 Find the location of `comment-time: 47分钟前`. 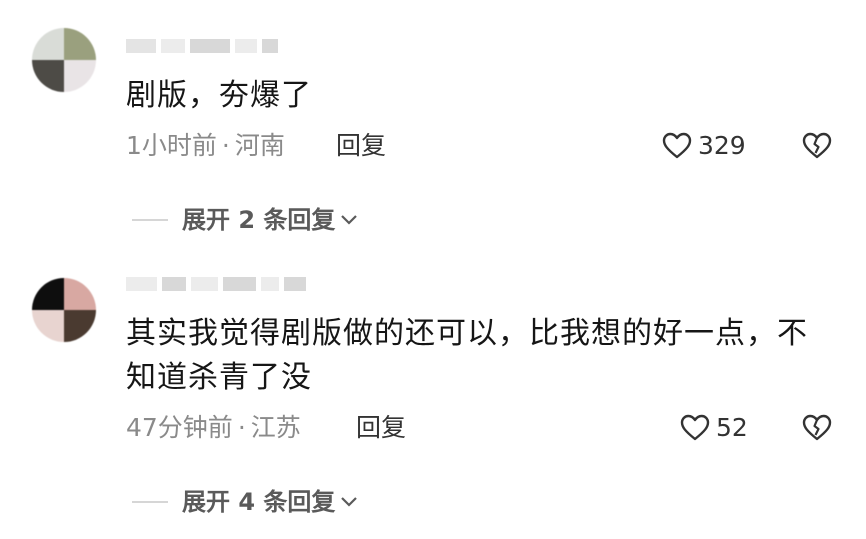

comment-time: 47分钟前 is located at coordinates (179, 427).